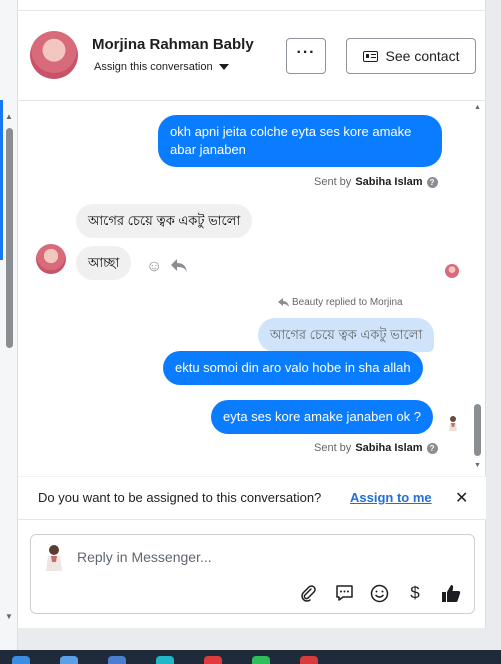 The width and height of the screenshot is (501, 664). I want to click on left-page-edge: ▲ ▼, so click(9, 325).